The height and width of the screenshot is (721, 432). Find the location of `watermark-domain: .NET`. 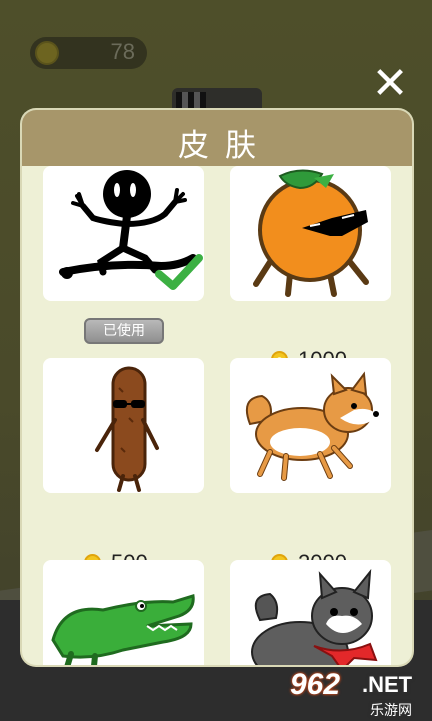

watermark-domain: .NET is located at coordinates (387, 684).